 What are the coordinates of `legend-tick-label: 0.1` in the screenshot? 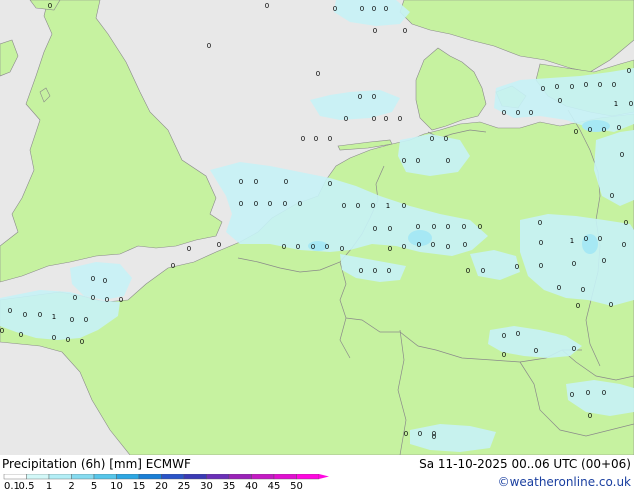 It's located at (12, 485).